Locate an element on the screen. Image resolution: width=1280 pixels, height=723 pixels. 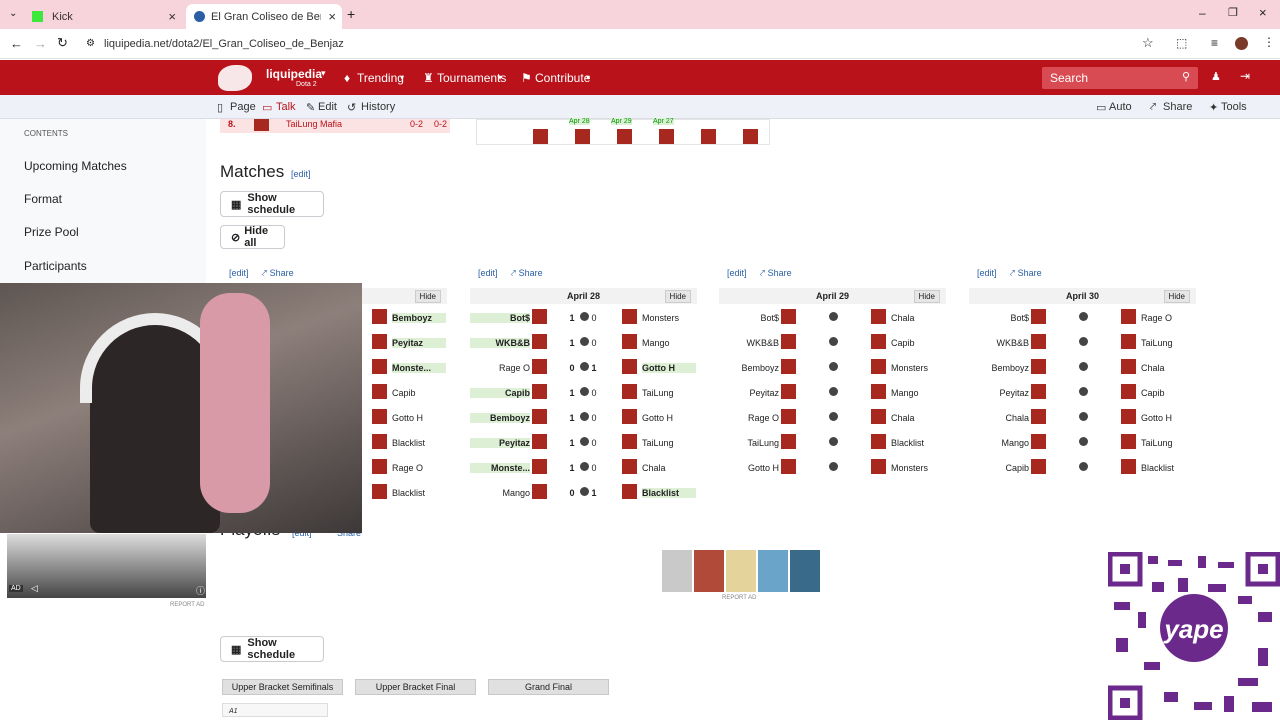
minimize-icon: – is located at coordinates (1202, 13).